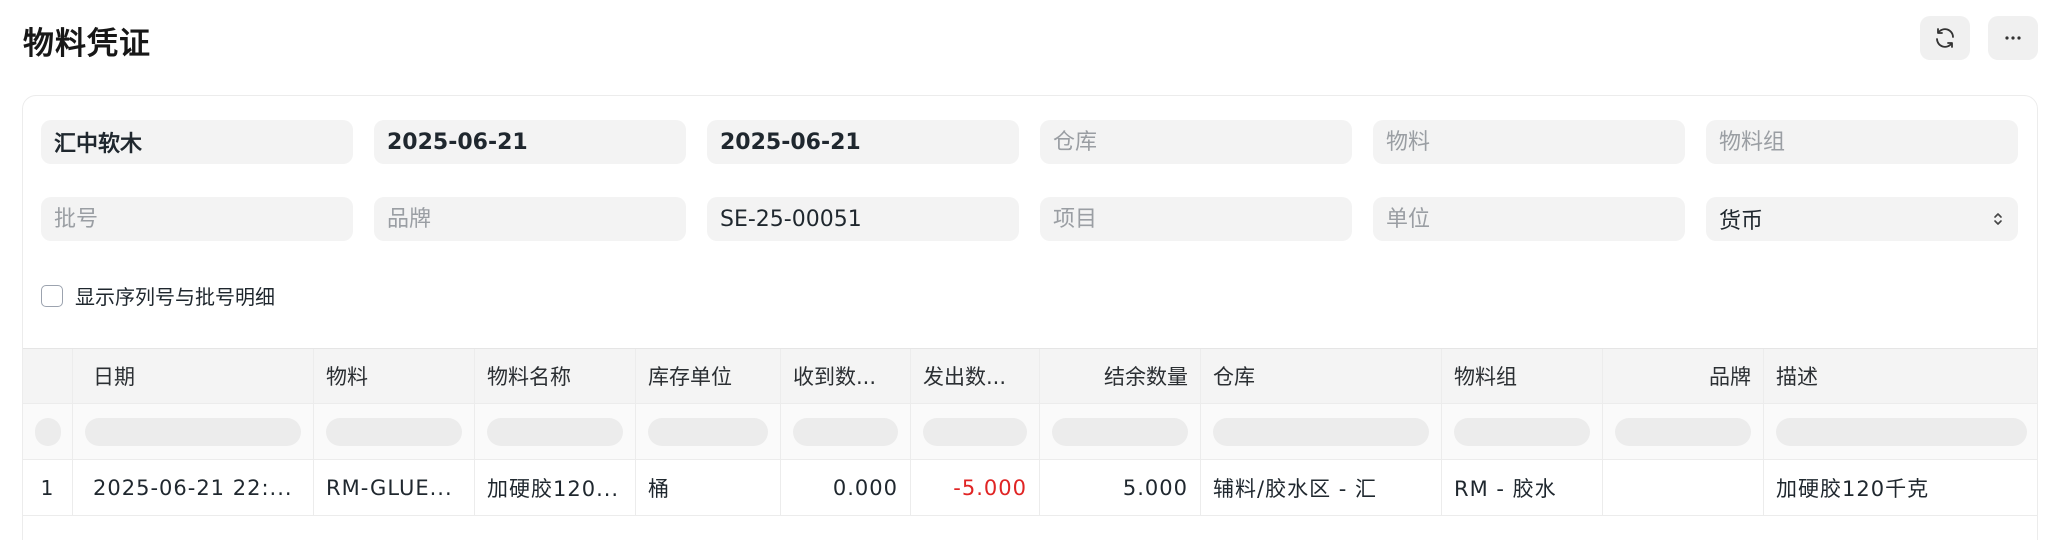 The image size is (2058, 540). What do you see at coordinates (1862, 219) in the screenshot?
I see `currency-select: 货币` at bounding box center [1862, 219].